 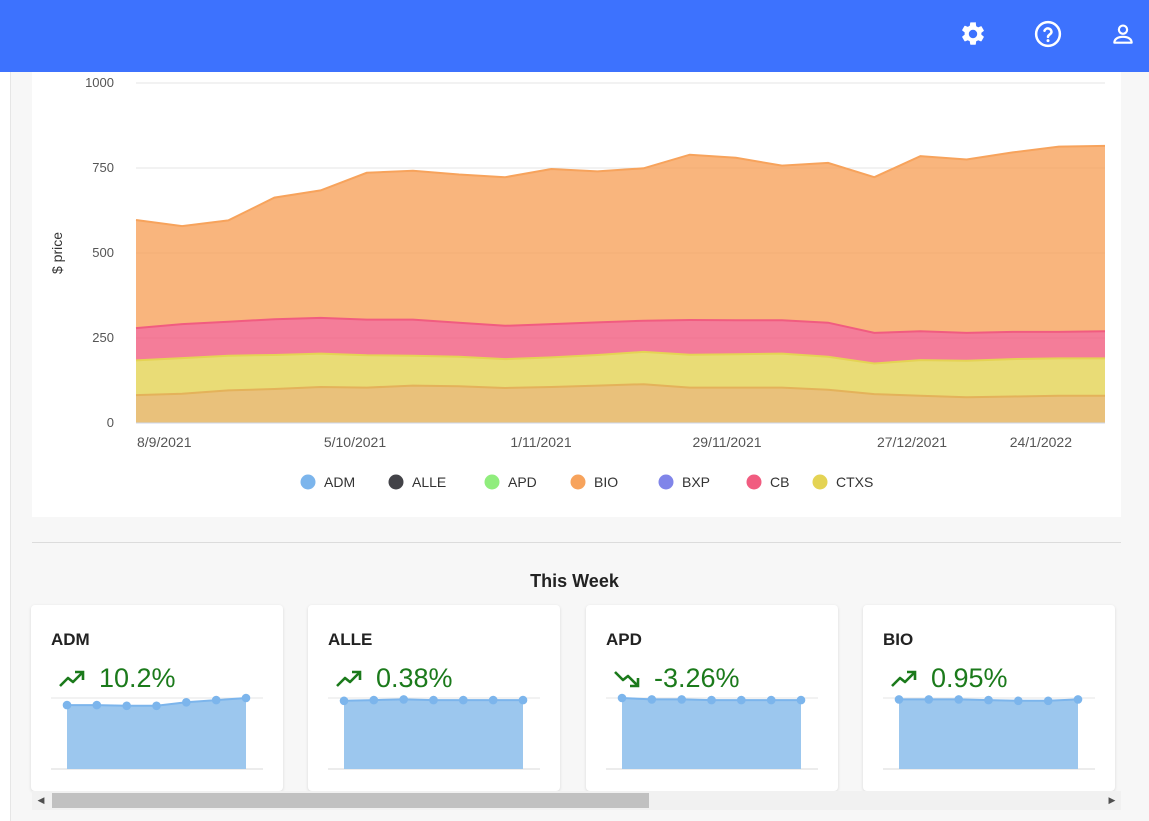 What do you see at coordinates (726, 442) in the screenshot?
I see `x-tick-label: 29/11/2021` at bounding box center [726, 442].